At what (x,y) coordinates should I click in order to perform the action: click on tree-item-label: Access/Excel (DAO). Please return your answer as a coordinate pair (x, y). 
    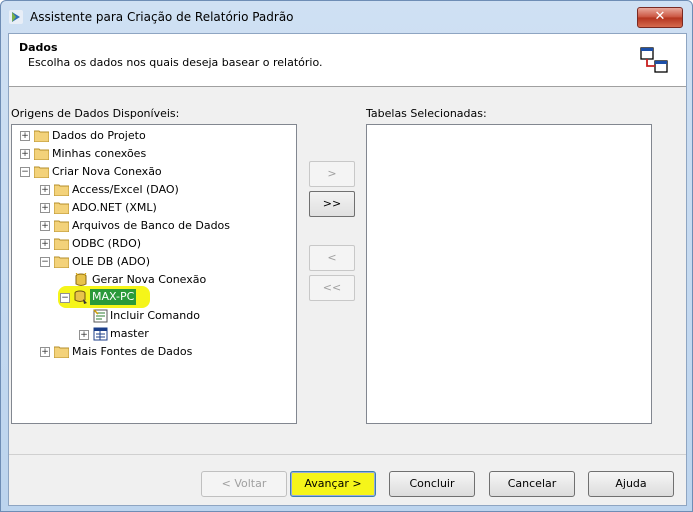
    Looking at the image, I should click on (125, 189).